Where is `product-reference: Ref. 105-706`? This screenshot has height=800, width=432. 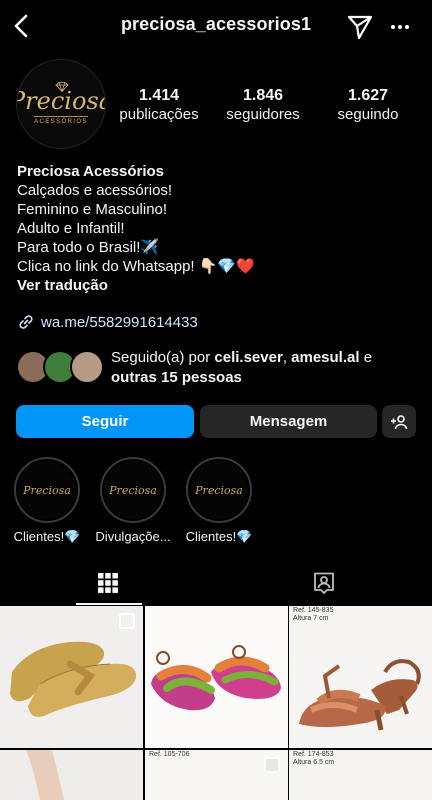 product-reference: Ref. 105-706 is located at coordinates (169, 755).